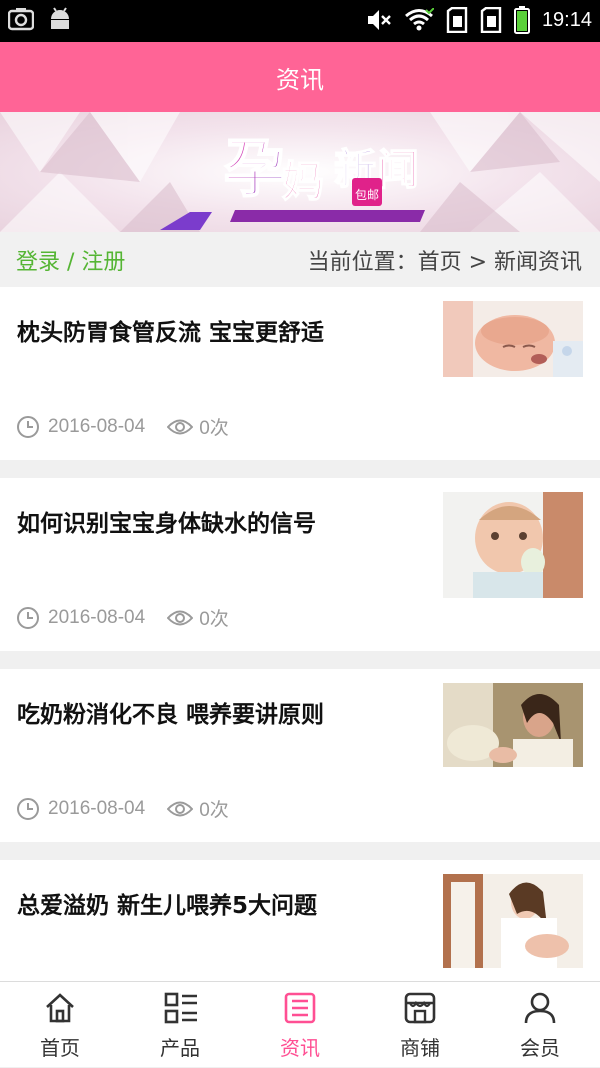 This screenshot has height=1068, width=600. I want to click on banner-logo-char-4: 闻, so click(398, 169).